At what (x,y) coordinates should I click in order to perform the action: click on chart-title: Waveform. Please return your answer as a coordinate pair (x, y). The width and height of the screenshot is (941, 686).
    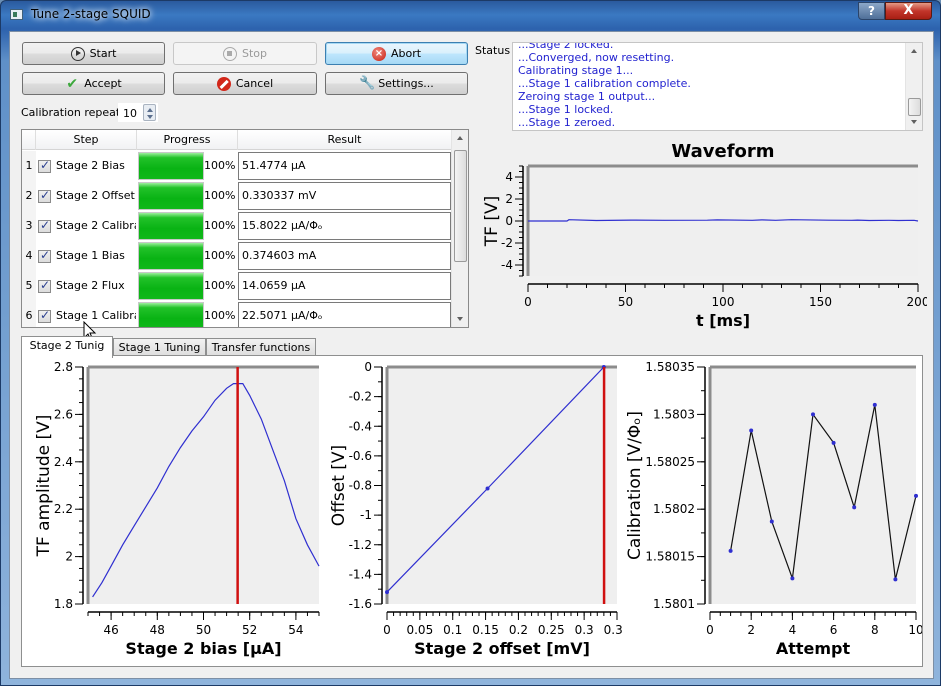
    Looking at the image, I should click on (722, 151).